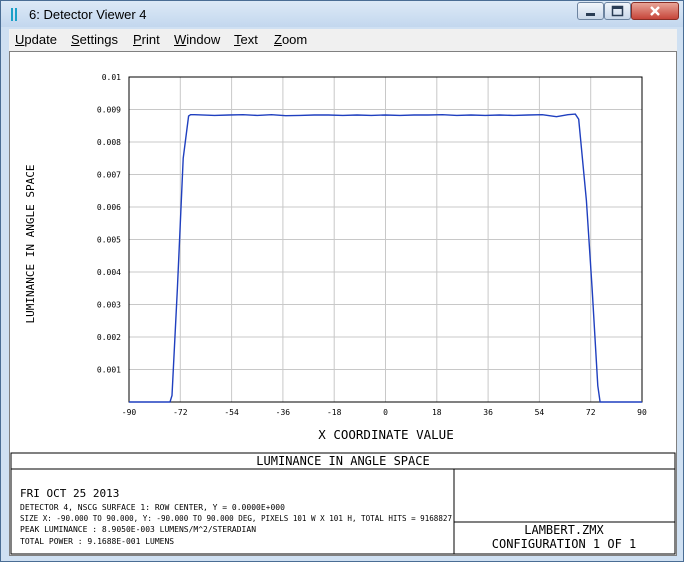 The height and width of the screenshot is (562, 684). Describe the element at coordinates (109, 337) in the screenshot. I see `y-tick-label: 0.002` at that location.